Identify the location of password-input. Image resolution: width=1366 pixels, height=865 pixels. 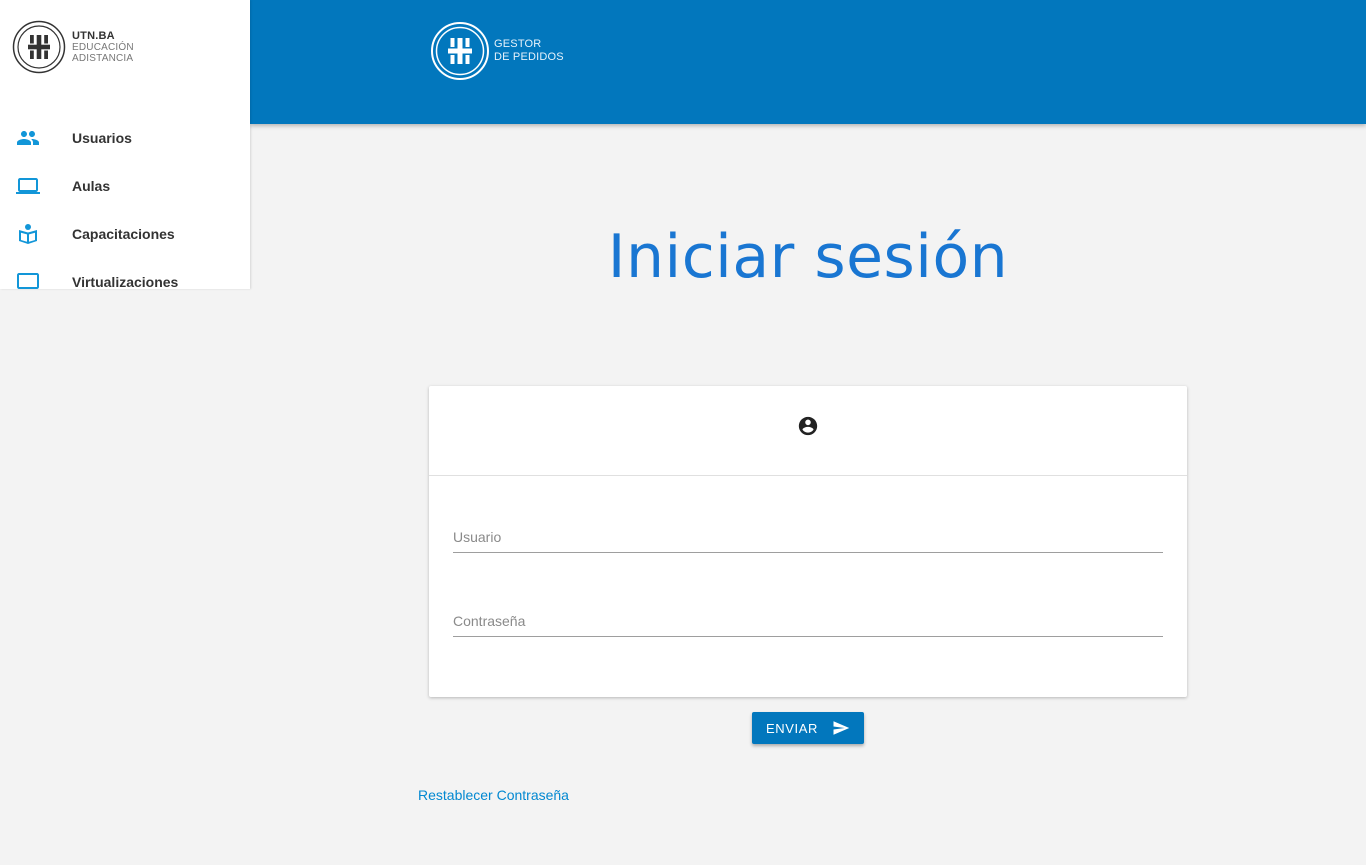
(808, 616).